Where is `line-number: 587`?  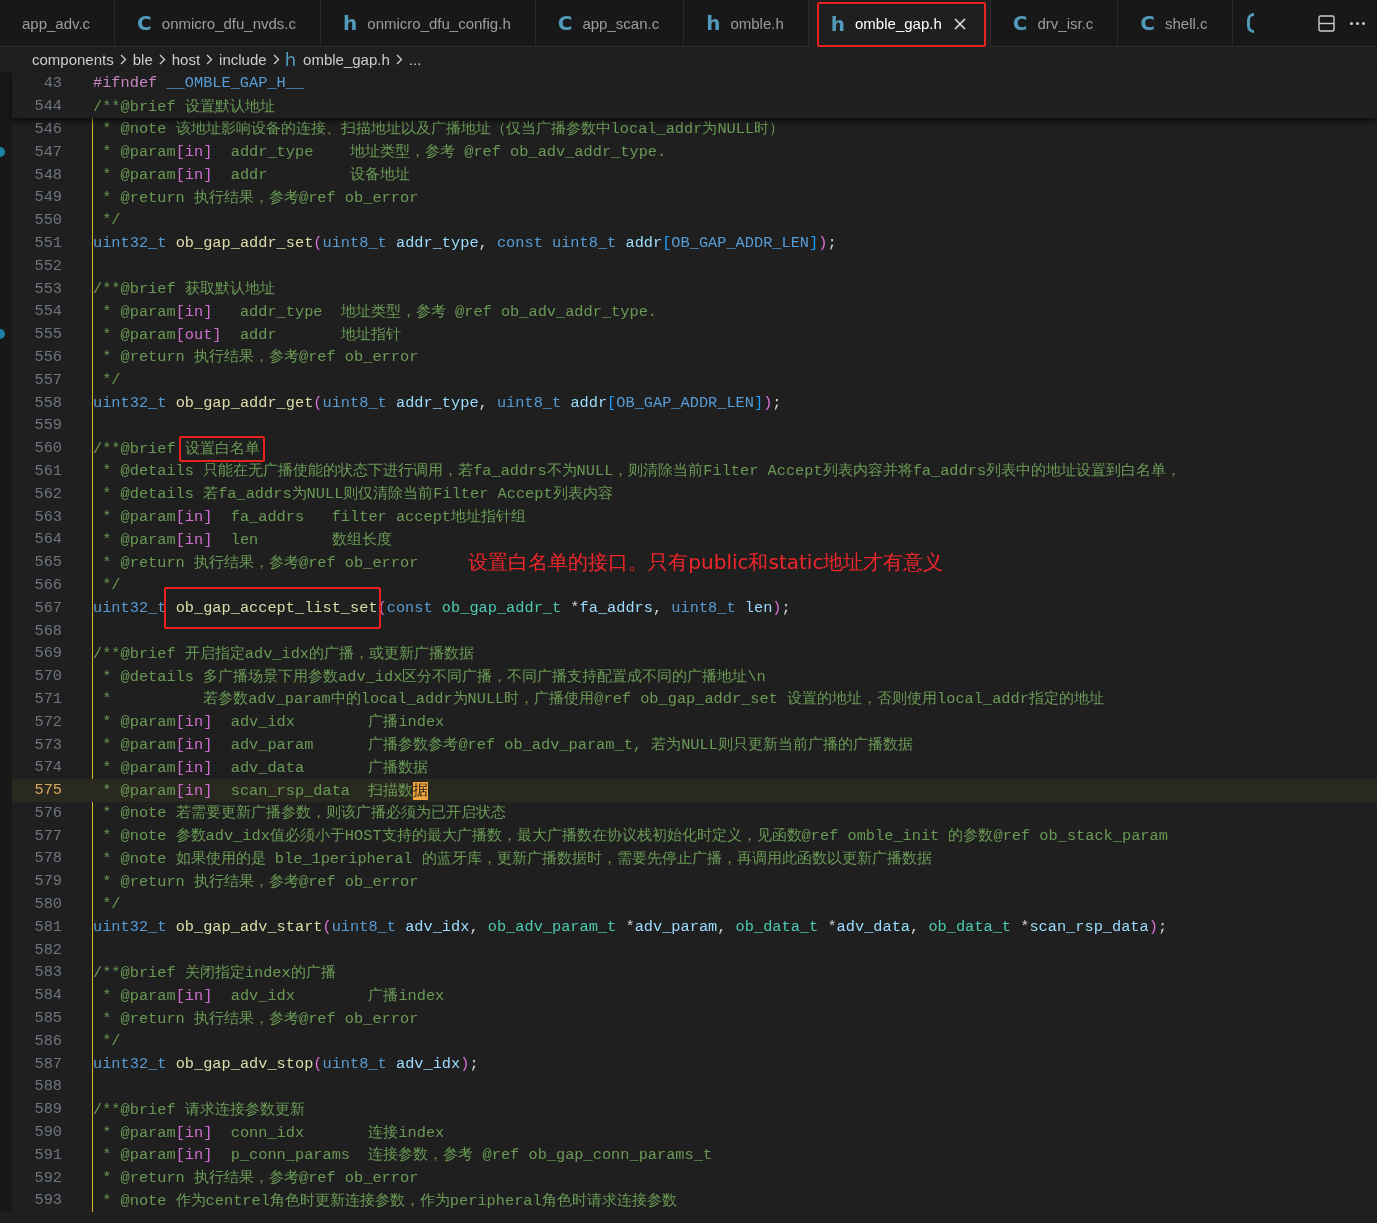 line-number: 587 is located at coordinates (47, 1063).